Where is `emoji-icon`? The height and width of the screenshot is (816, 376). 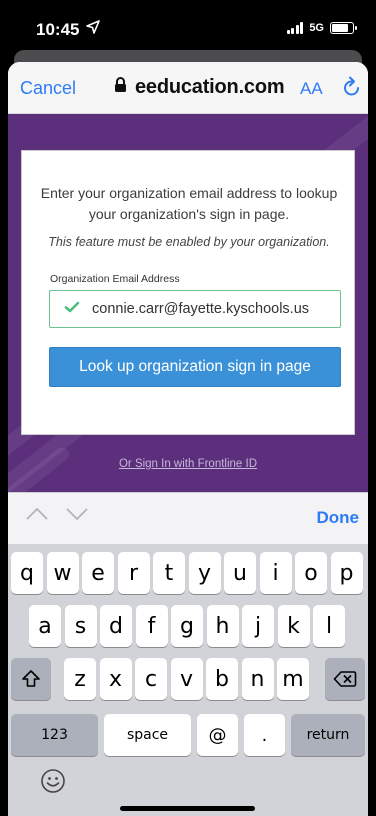
emoji-icon is located at coordinates (53, 783).